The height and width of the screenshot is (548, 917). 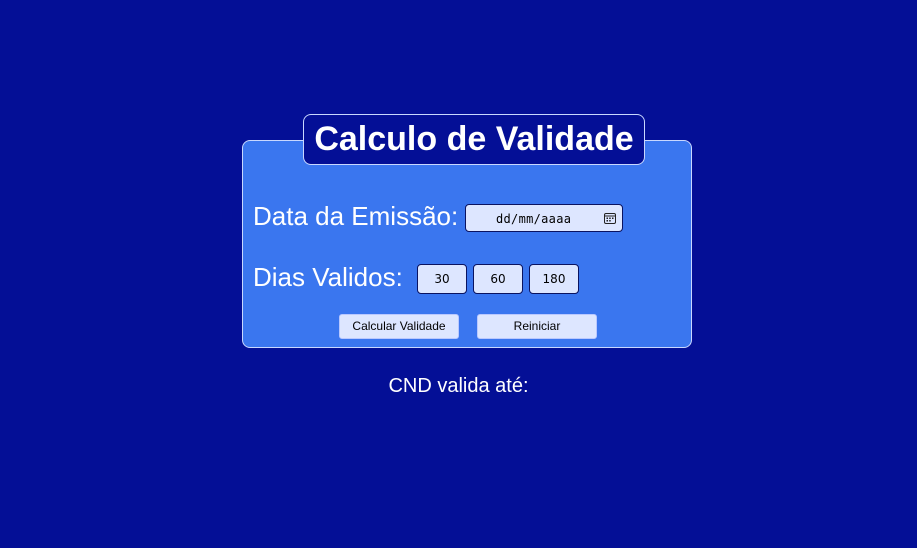 What do you see at coordinates (498, 279) in the screenshot?
I see `days-60-button: 60` at bounding box center [498, 279].